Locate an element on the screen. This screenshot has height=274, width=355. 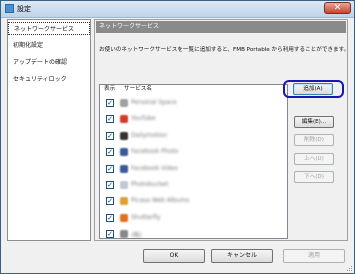
app-icon is located at coordinates (9, 8).